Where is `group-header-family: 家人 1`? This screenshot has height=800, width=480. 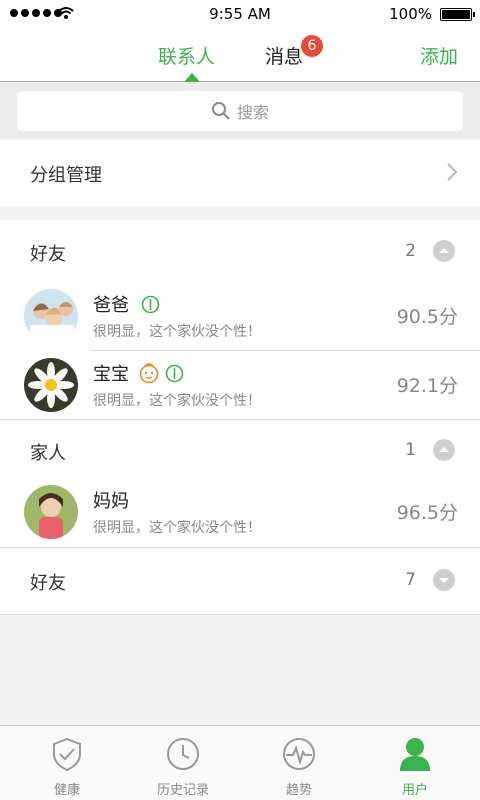 group-header-family: 家人 1 is located at coordinates (240, 449).